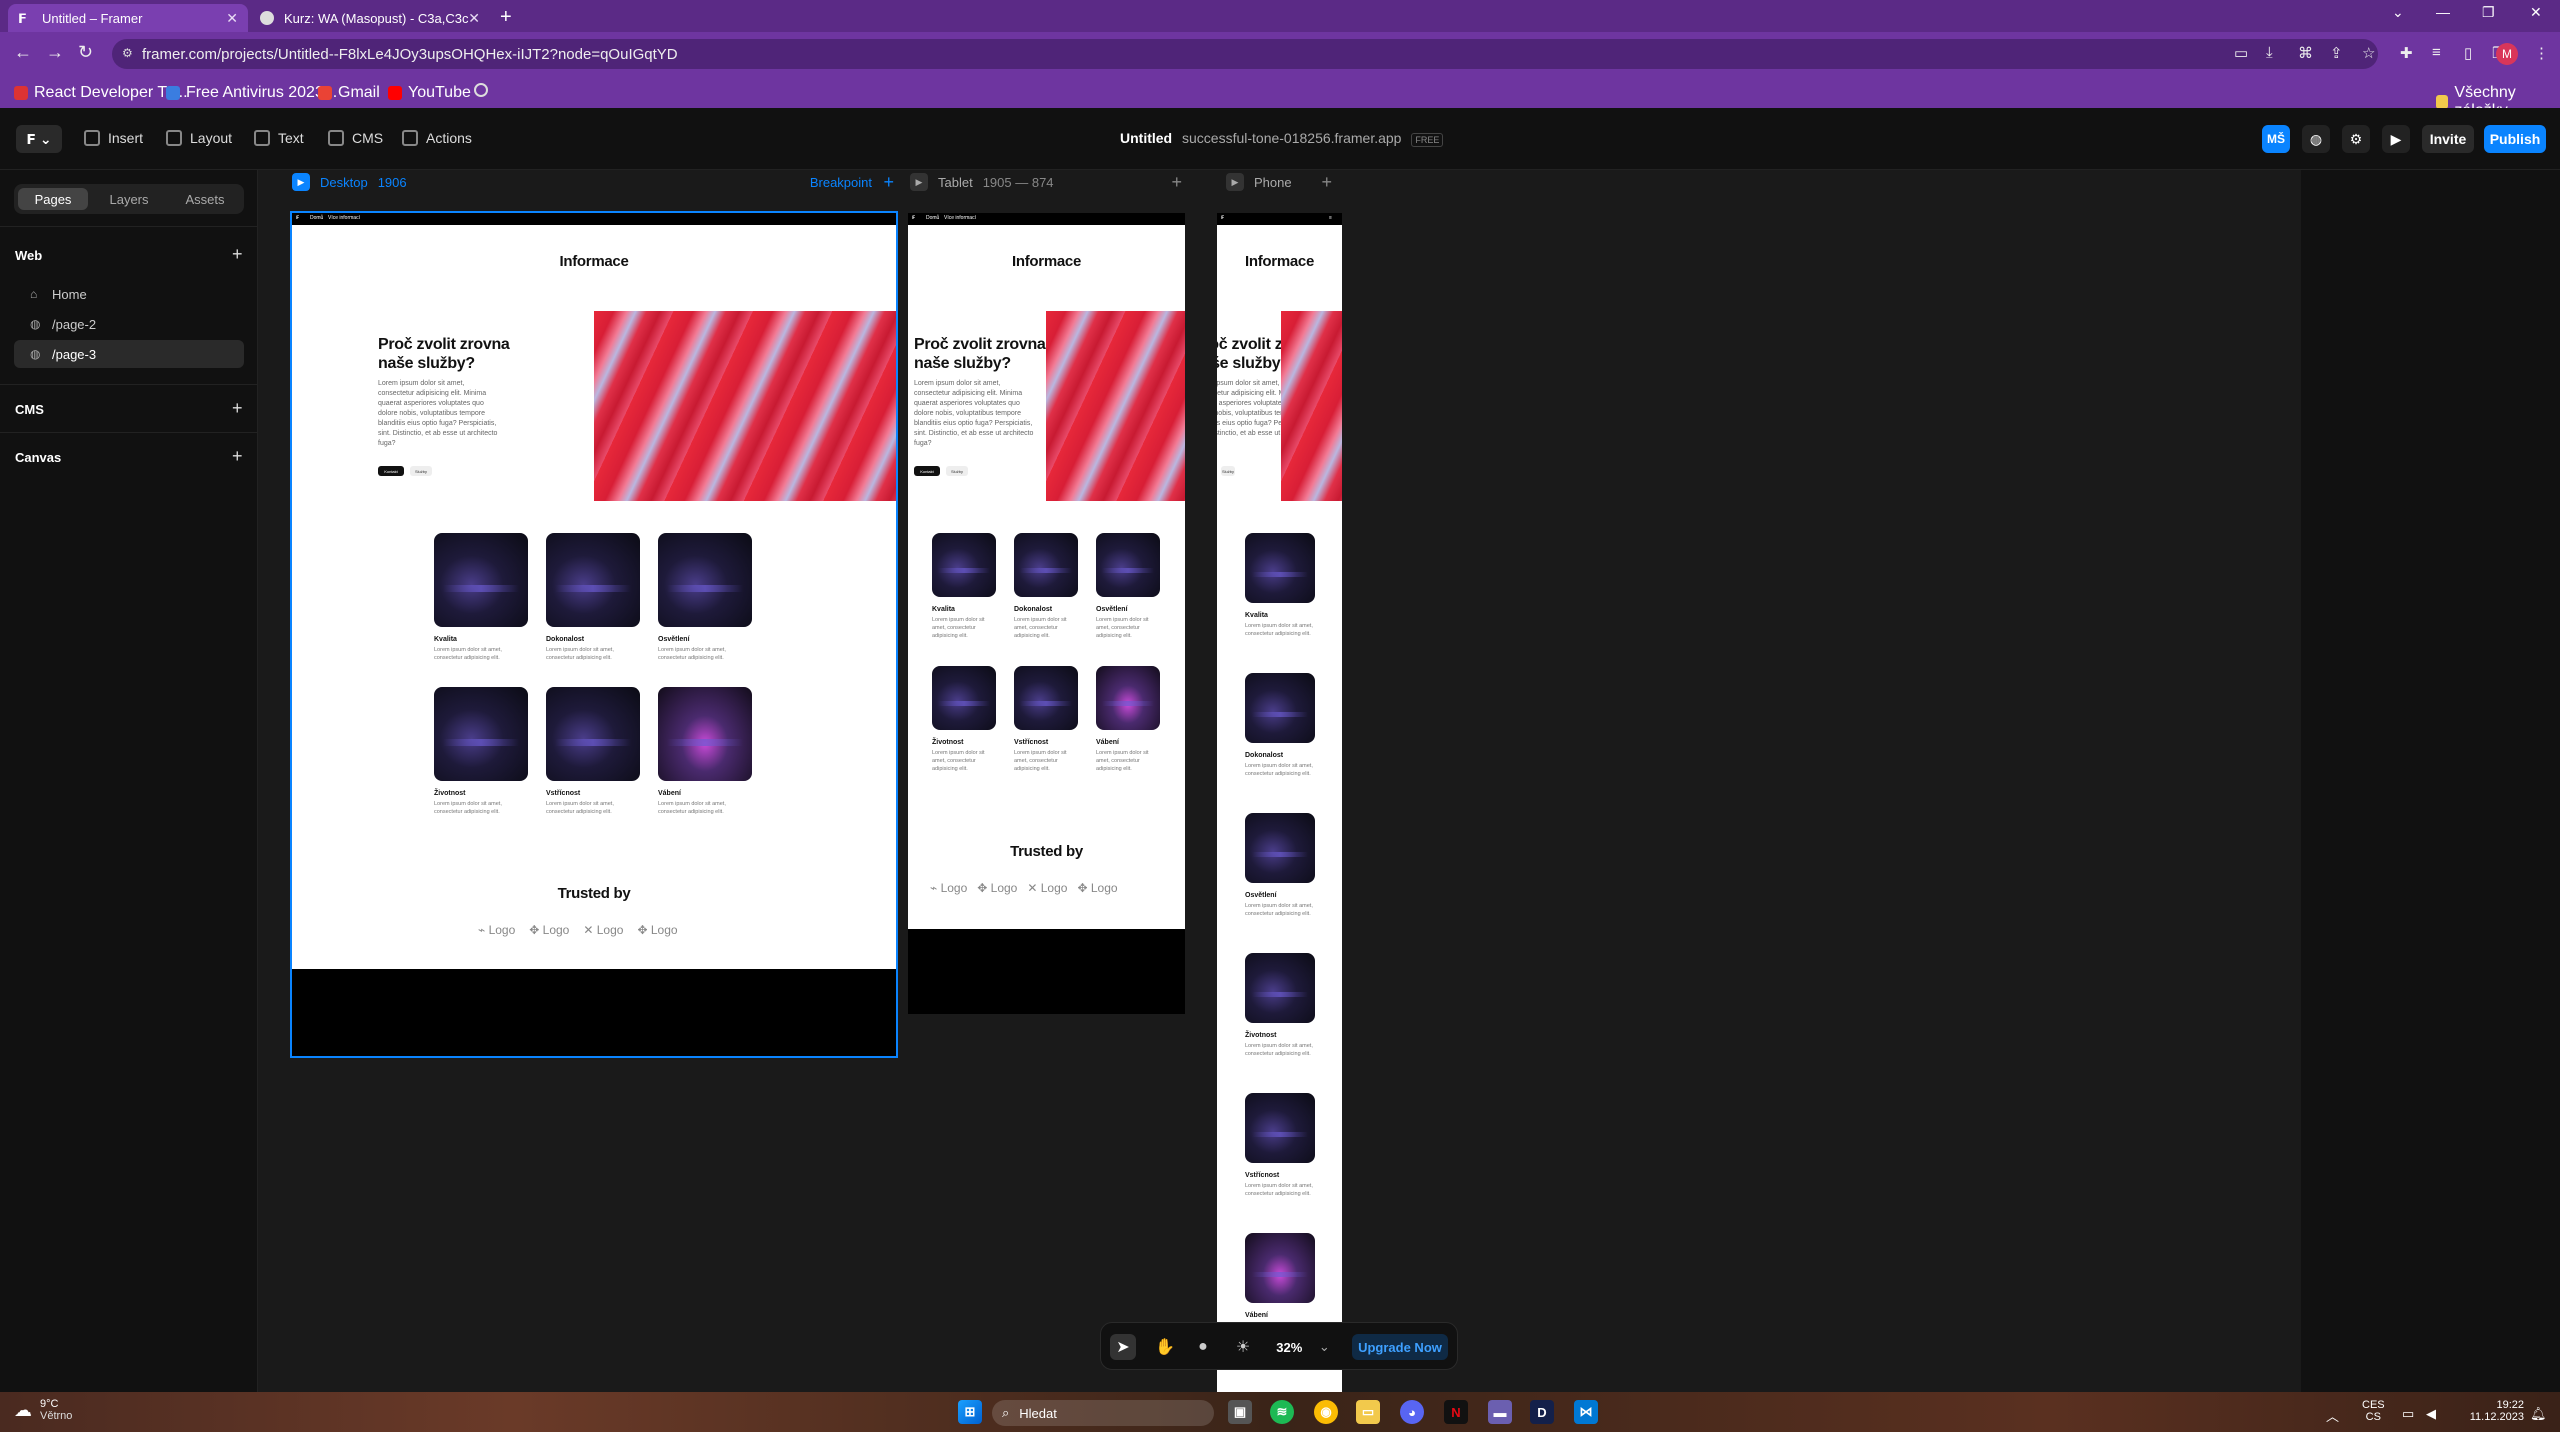 This screenshot has width=2560, height=1432. What do you see at coordinates (129, 324) in the screenshot?
I see `page-item-page-2: ◍ /page-2` at bounding box center [129, 324].